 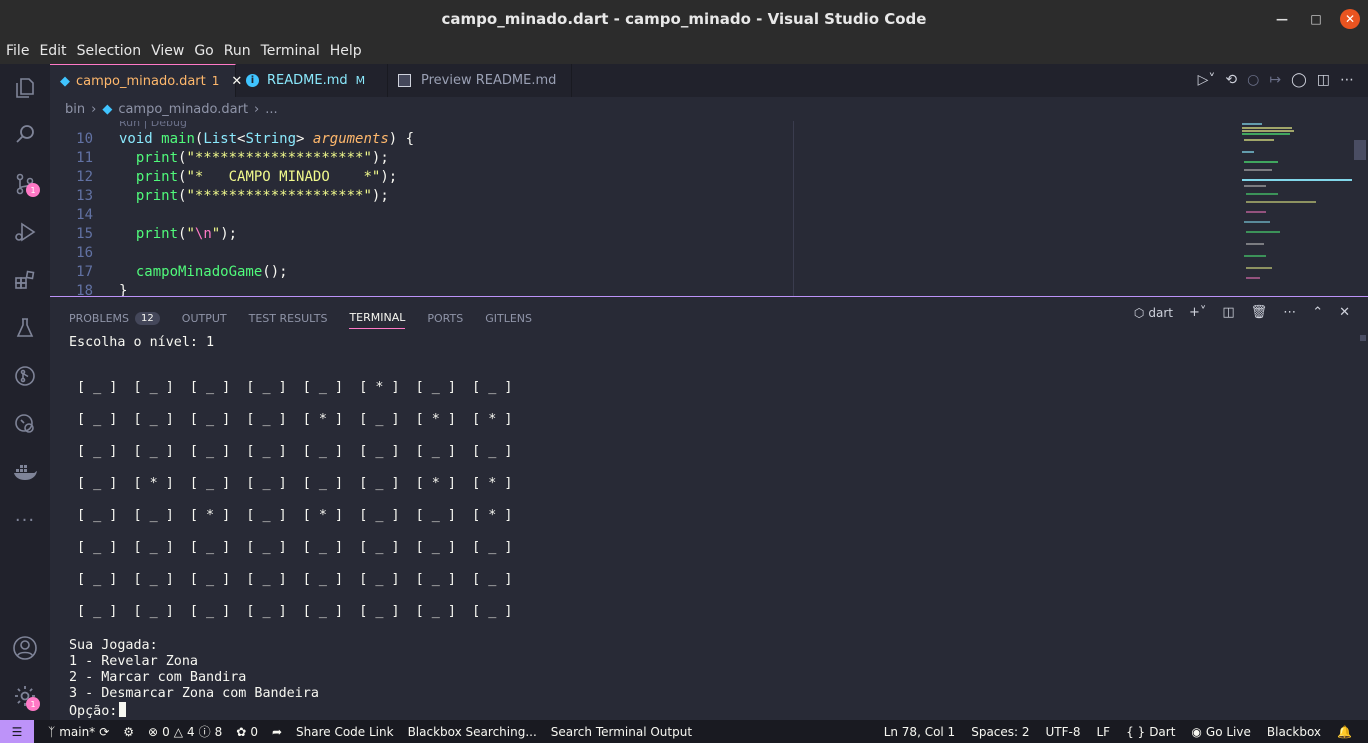 I want to click on code-line: 18 }, so click(x=640, y=289).